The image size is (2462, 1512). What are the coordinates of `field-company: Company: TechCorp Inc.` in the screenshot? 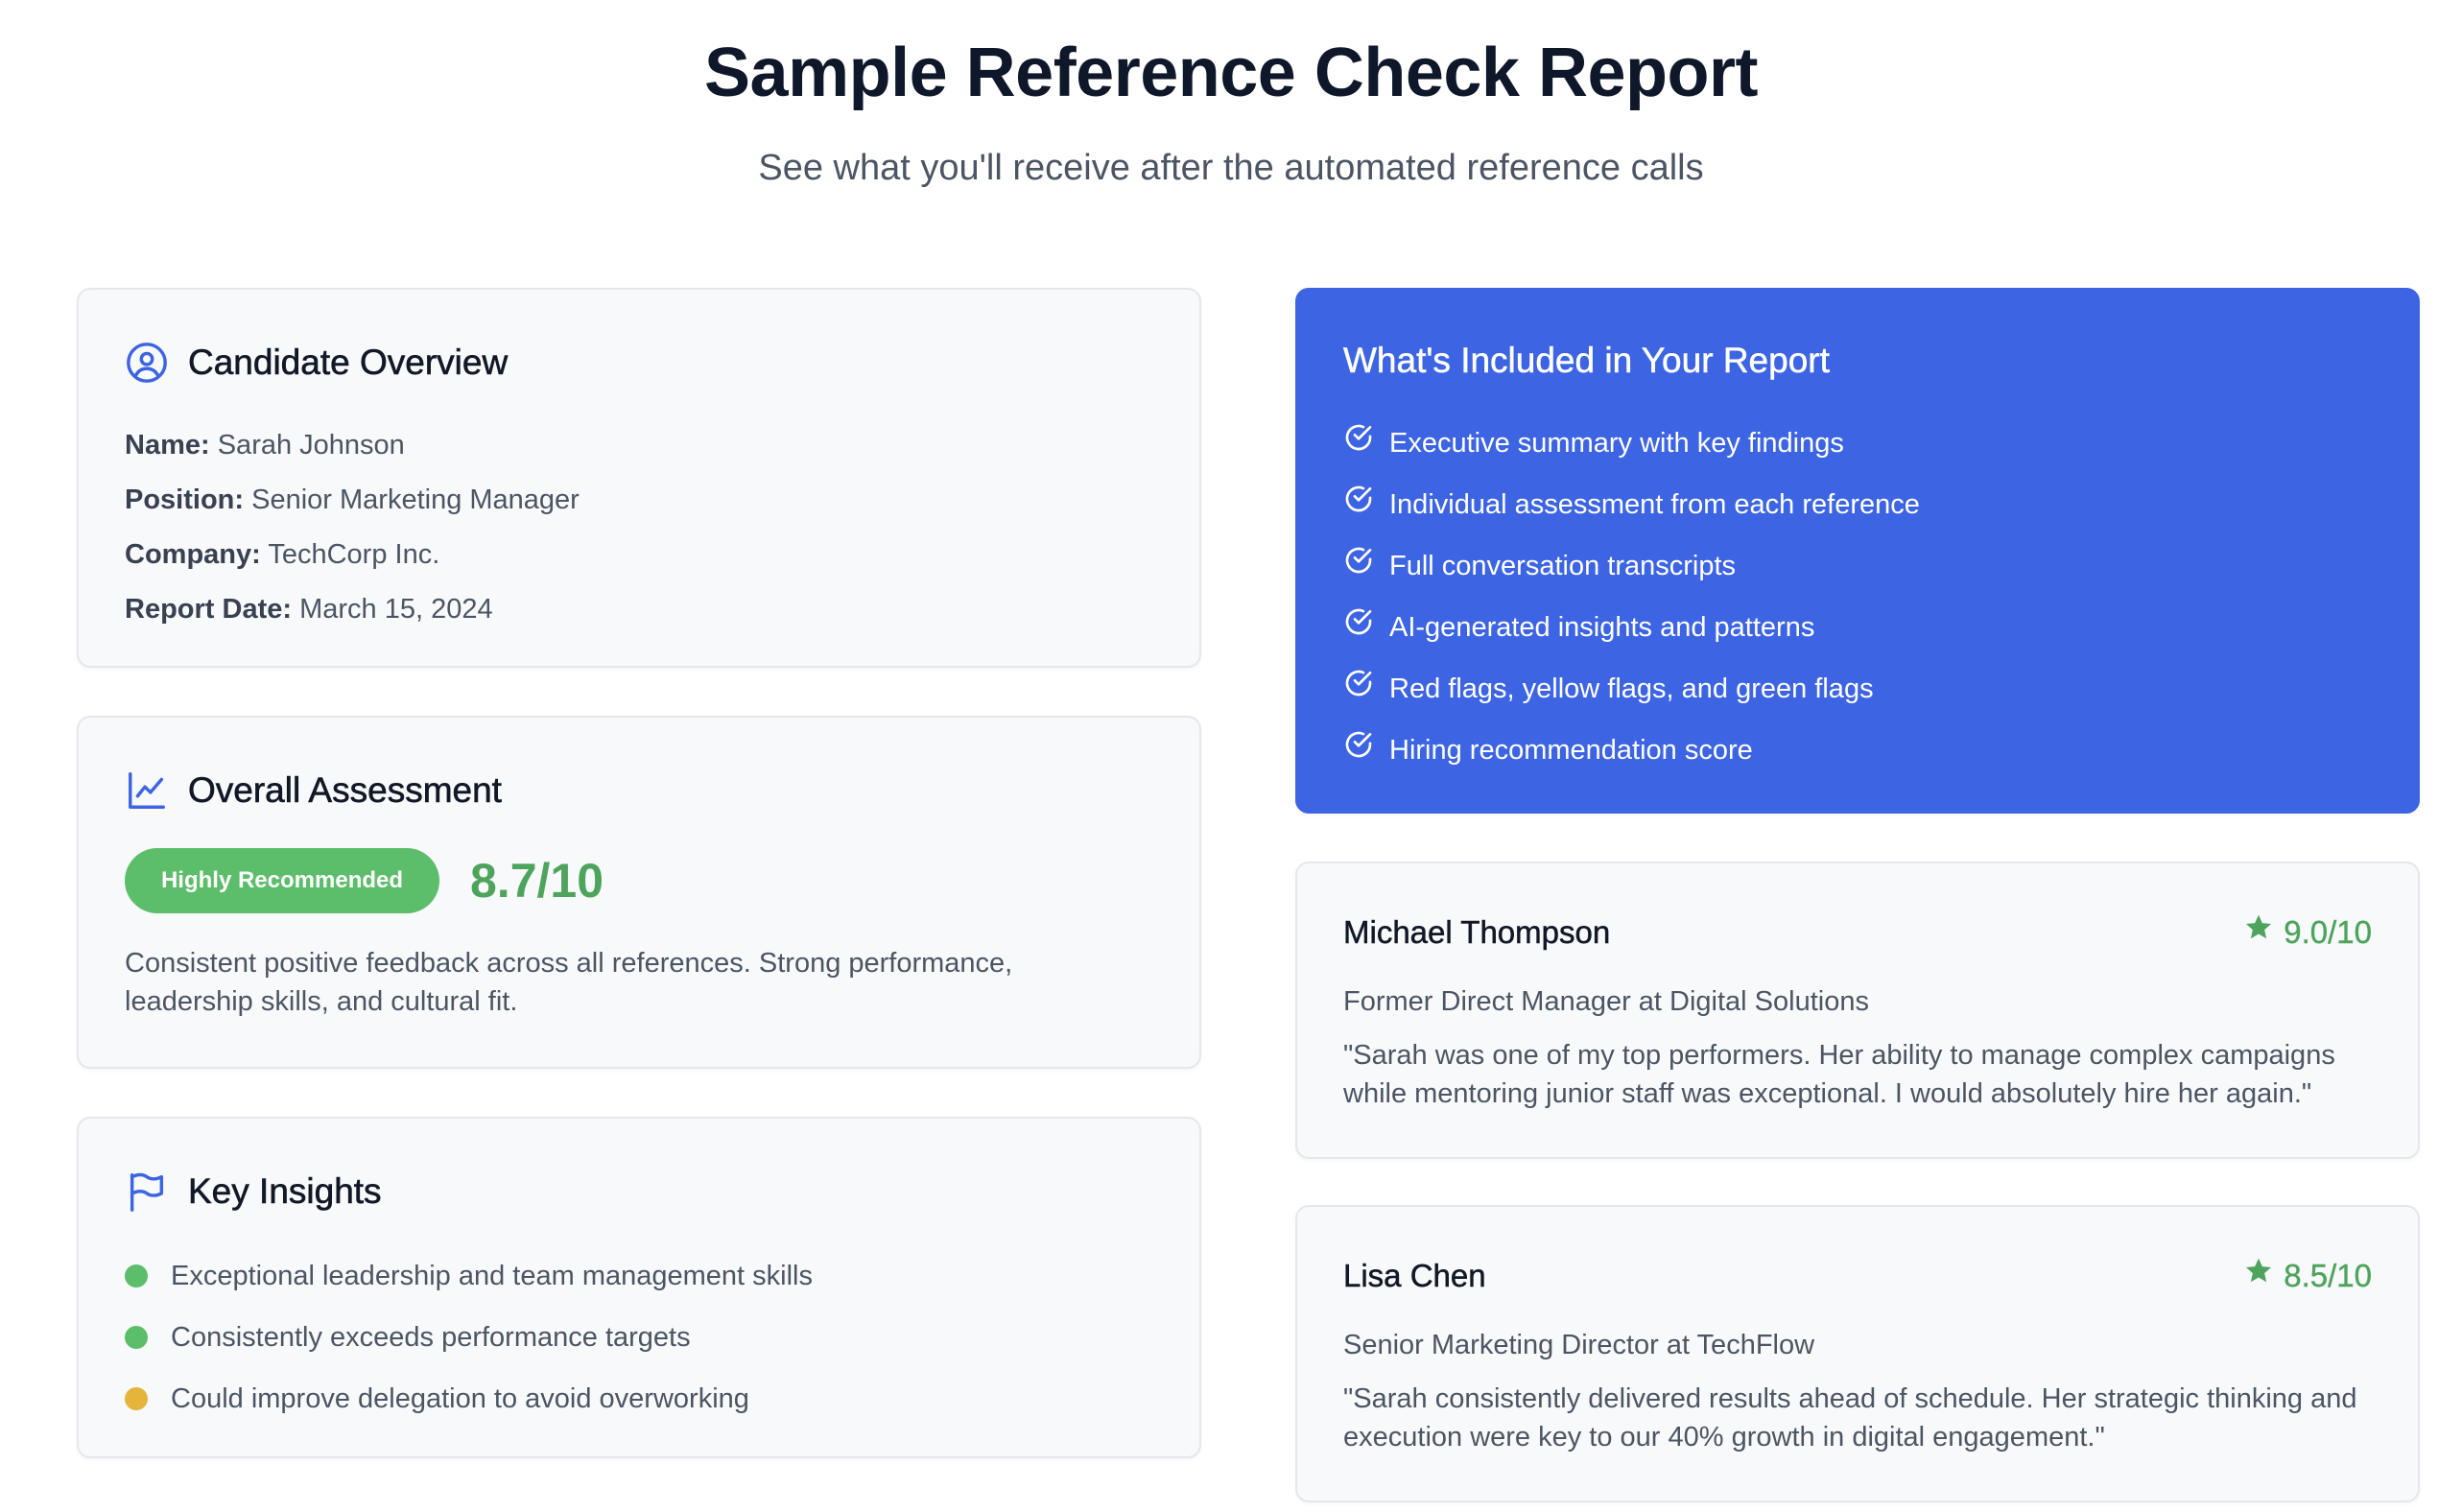 It's located at (282, 554).